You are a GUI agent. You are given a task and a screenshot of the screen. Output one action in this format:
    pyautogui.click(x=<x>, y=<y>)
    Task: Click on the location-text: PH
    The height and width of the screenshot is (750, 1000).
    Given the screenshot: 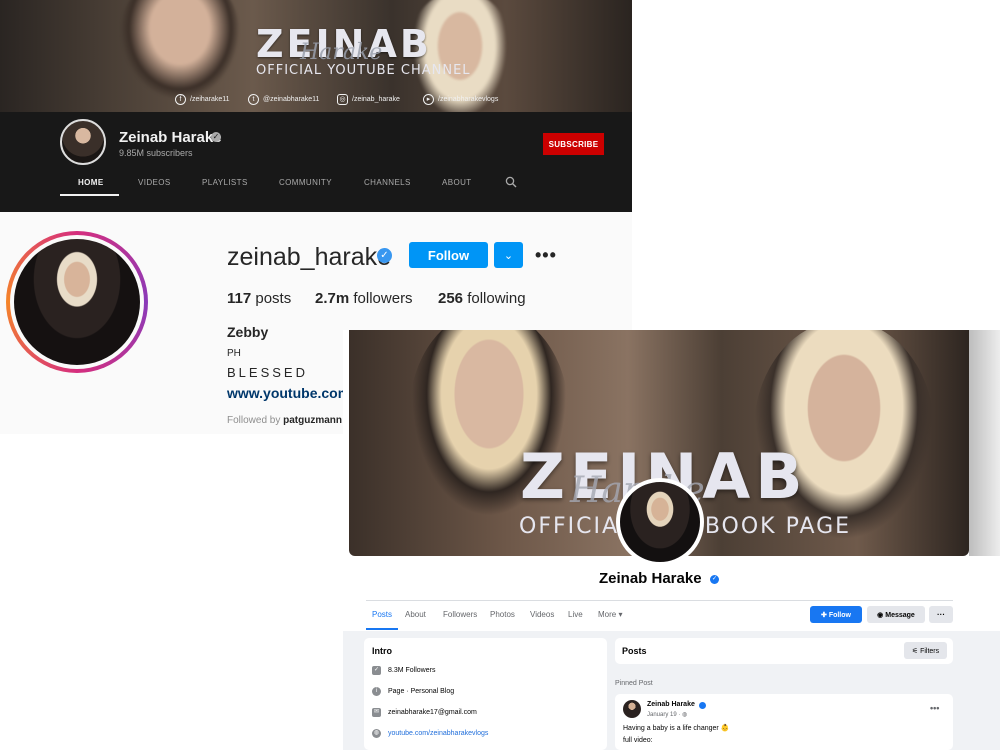 What is the action you would take?
    pyautogui.click(x=234, y=353)
    